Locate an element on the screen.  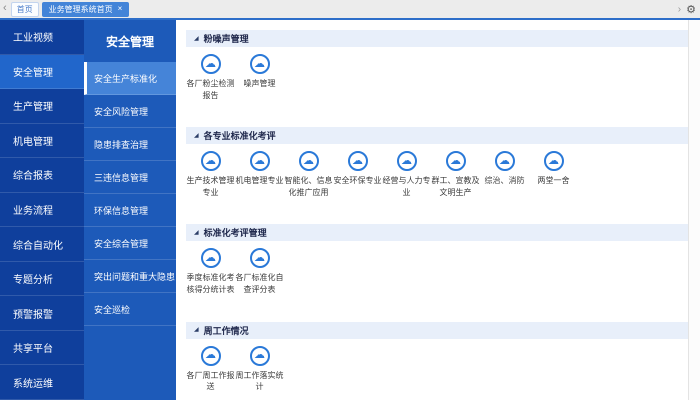
sidebar-item-topic-analysis: 专题分析 is located at coordinates (42, 279).